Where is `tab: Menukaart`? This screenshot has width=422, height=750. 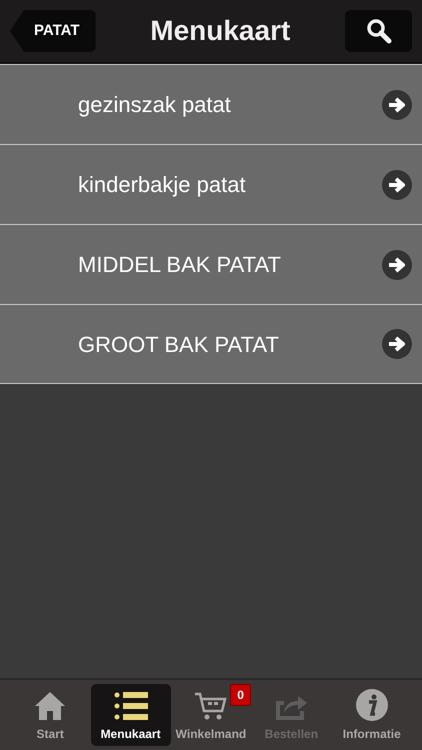
tab: Menukaart is located at coordinates (130, 715).